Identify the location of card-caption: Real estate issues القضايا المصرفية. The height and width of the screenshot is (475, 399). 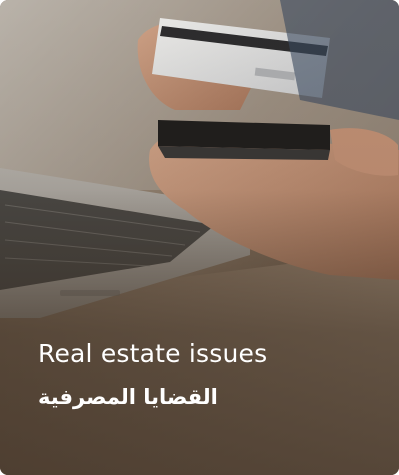
(203, 375).